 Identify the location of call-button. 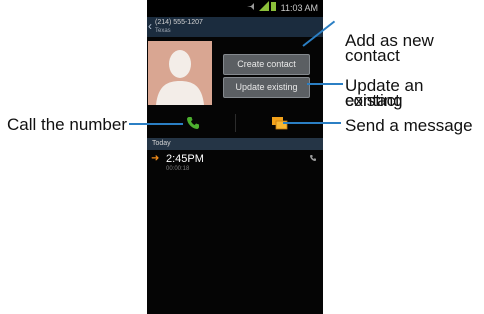
(193, 123).